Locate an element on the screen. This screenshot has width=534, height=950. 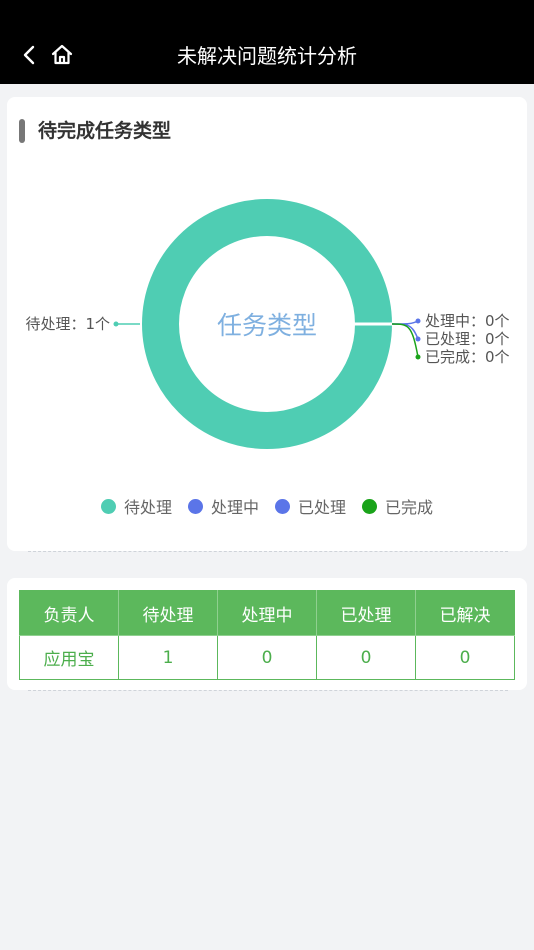
stats-table-card: 负责人 待处理 处理中 已处理 已解决 应用宝 1 0 0 0 is located at coordinates (267, 634).